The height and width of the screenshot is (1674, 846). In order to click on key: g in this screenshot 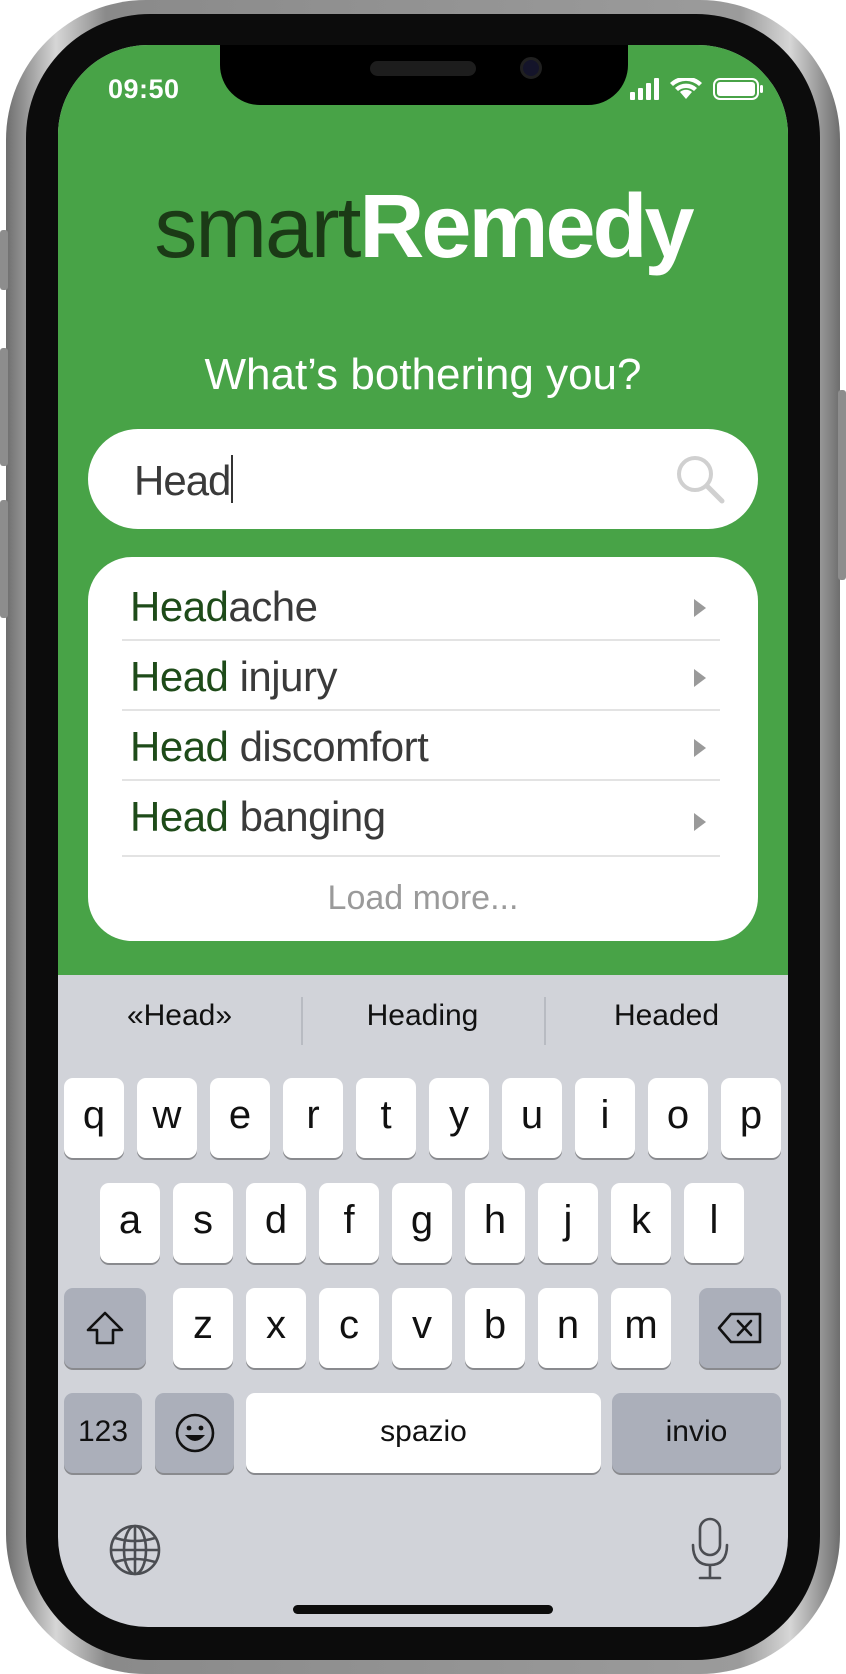, I will do `click(422, 1223)`.